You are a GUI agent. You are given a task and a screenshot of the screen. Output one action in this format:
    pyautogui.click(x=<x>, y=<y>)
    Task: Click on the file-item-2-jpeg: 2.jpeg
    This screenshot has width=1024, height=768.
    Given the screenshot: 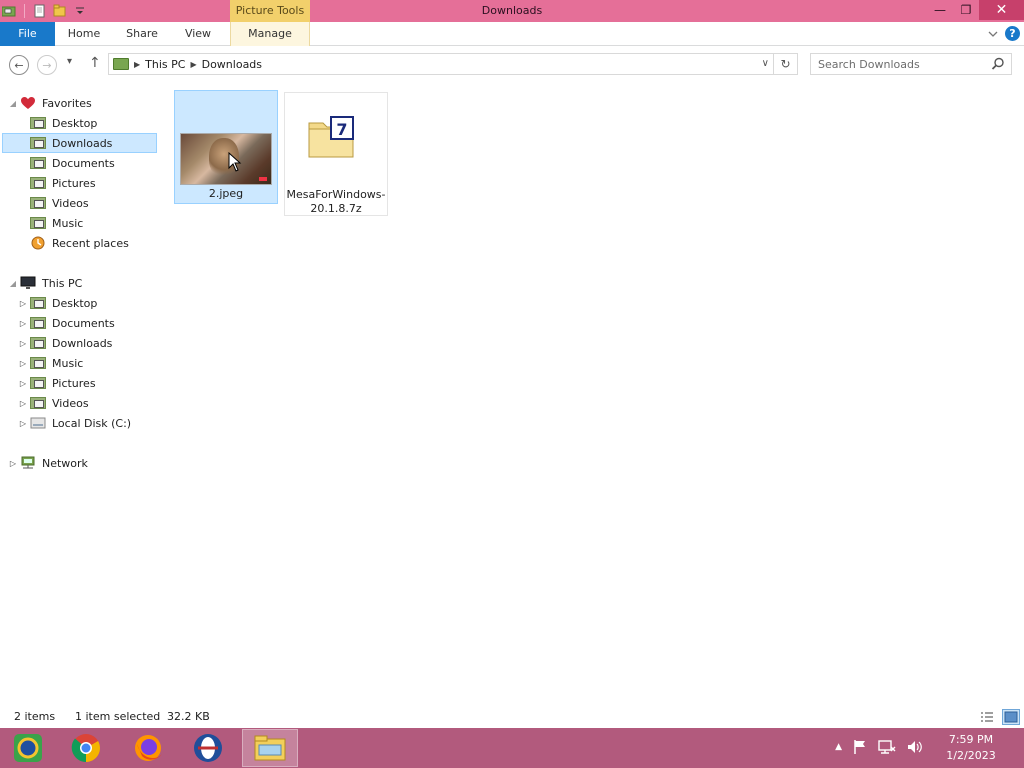 What is the action you would take?
    pyautogui.click(x=226, y=147)
    